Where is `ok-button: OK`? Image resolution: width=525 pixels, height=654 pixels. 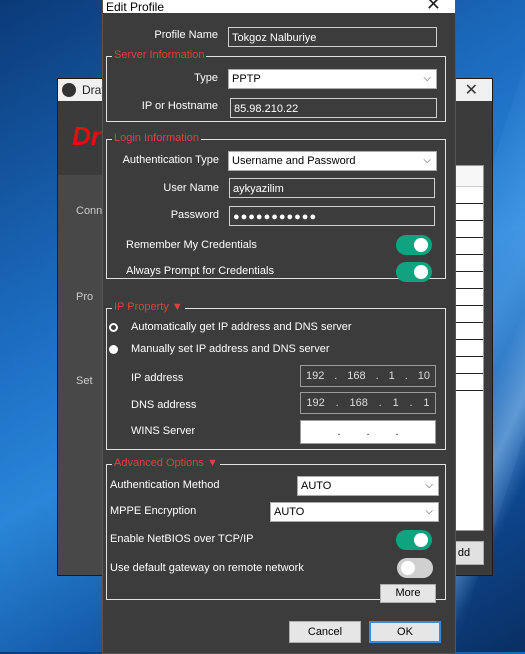
ok-button: OK is located at coordinates (405, 632).